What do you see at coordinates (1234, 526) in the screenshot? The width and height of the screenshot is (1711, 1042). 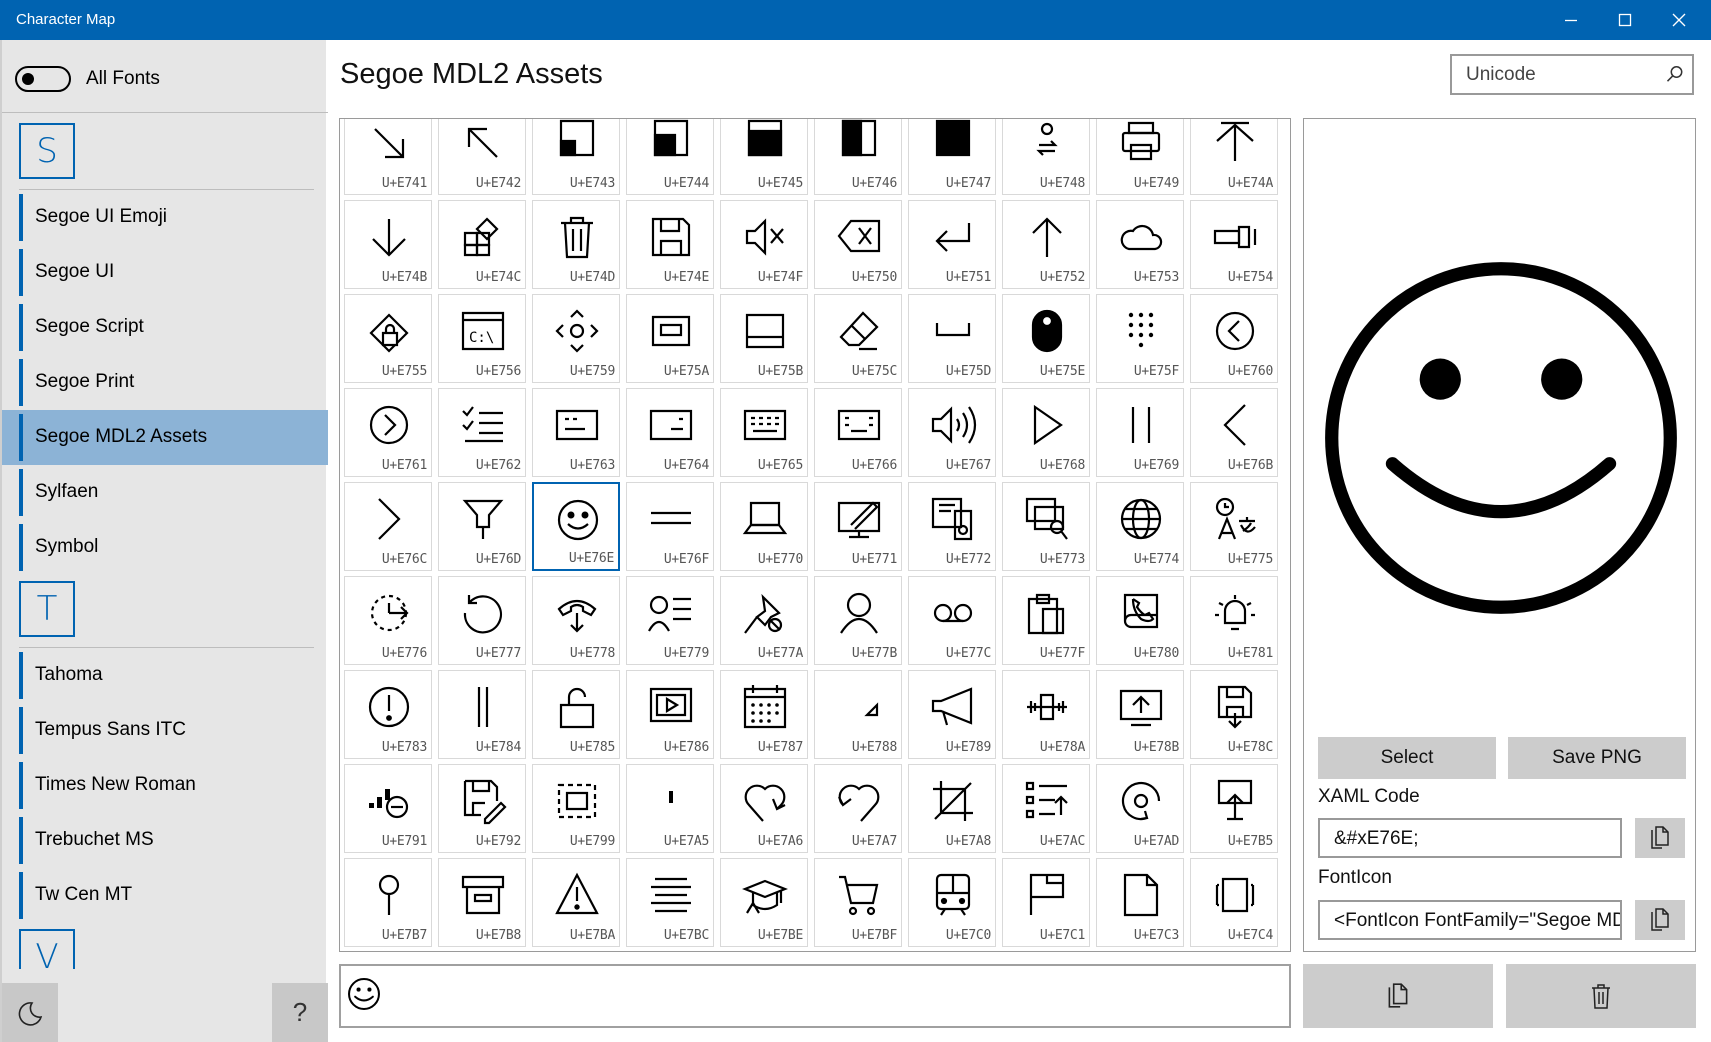 I see `glyph-cell: U+E775` at bounding box center [1234, 526].